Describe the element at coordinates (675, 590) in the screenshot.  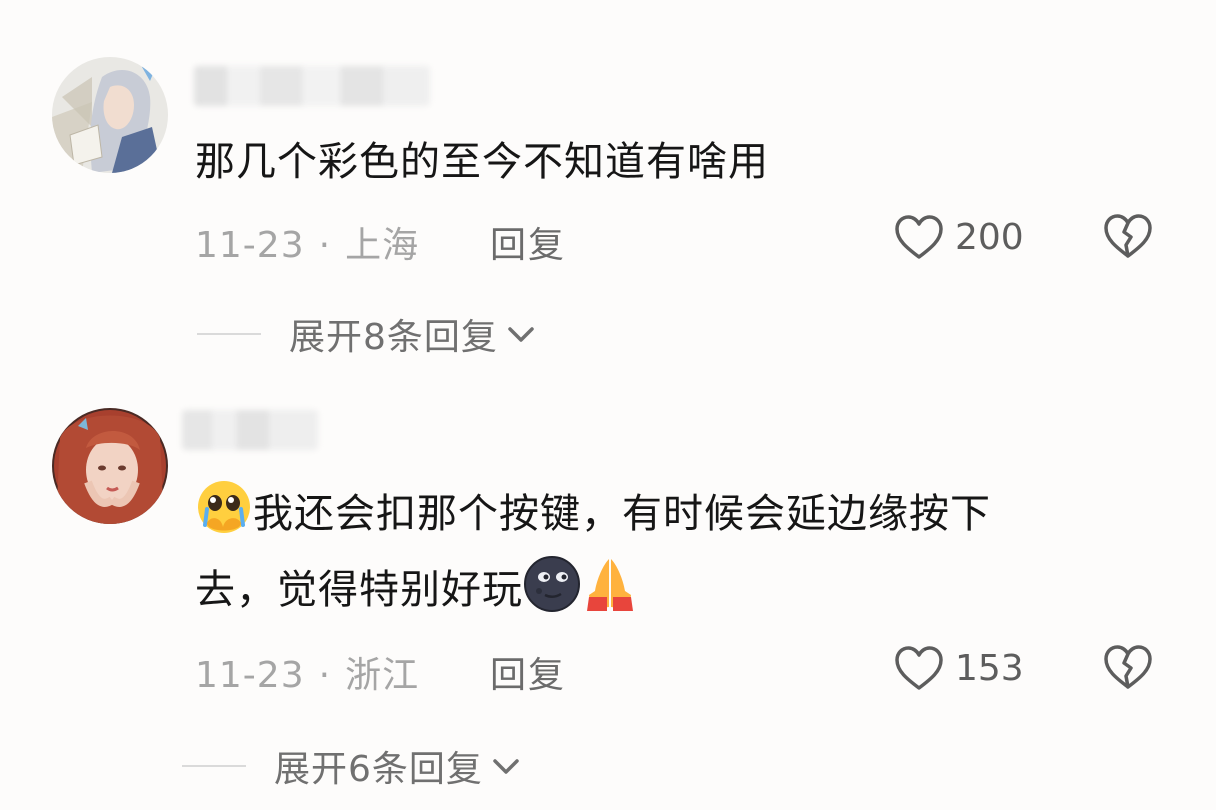
I see `comment-text-line: 去，觉得特别好玩` at that location.